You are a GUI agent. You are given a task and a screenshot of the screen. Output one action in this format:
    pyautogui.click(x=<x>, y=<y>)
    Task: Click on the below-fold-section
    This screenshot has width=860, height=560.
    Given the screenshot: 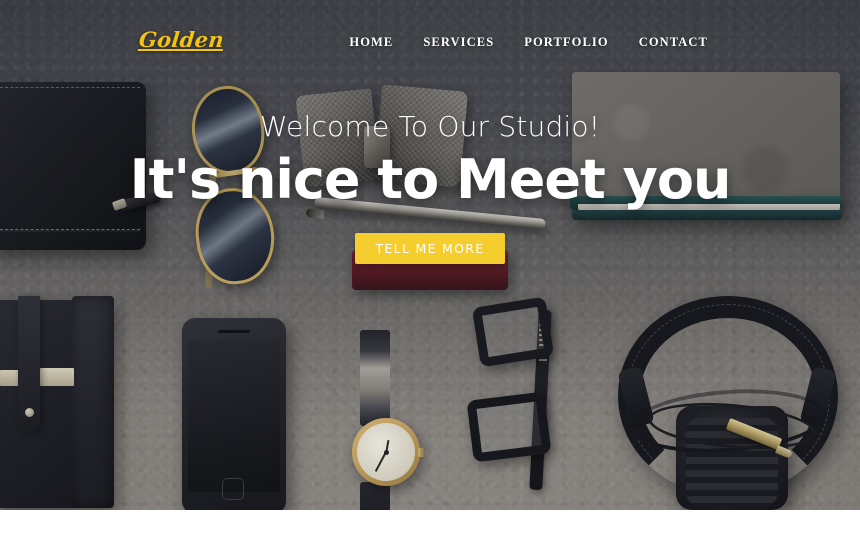 What is the action you would take?
    pyautogui.click(x=430, y=535)
    